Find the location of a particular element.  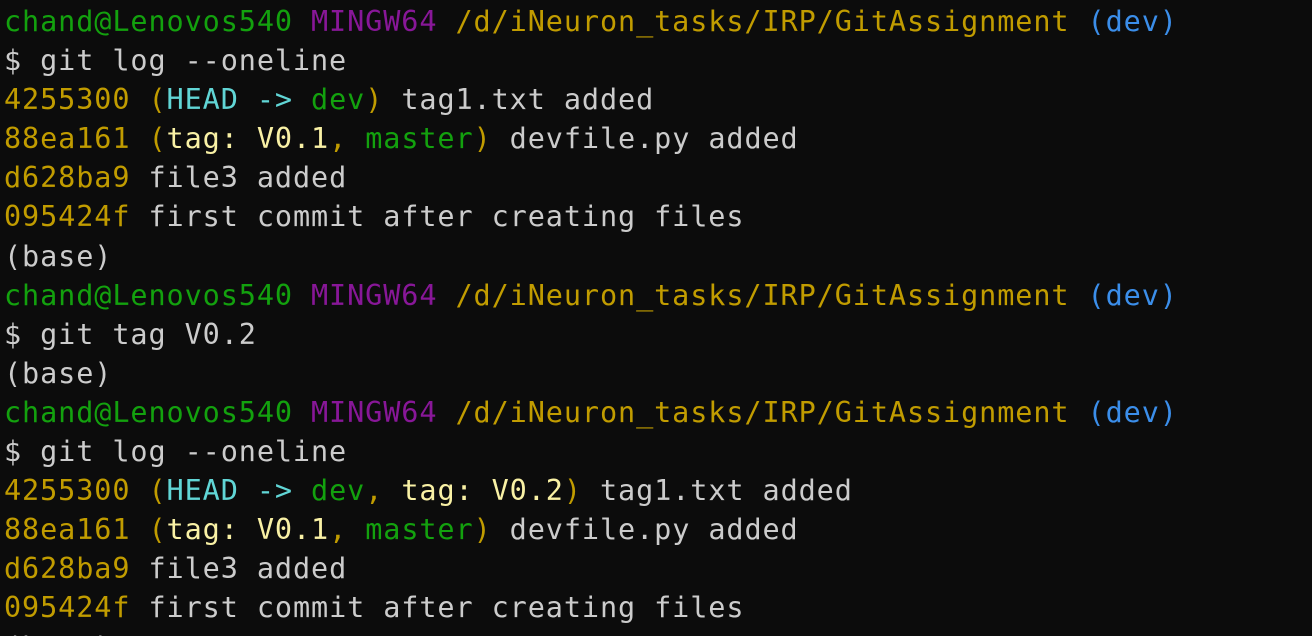

terminal-text-segment: tag: V0.2 is located at coordinates (482, 491).